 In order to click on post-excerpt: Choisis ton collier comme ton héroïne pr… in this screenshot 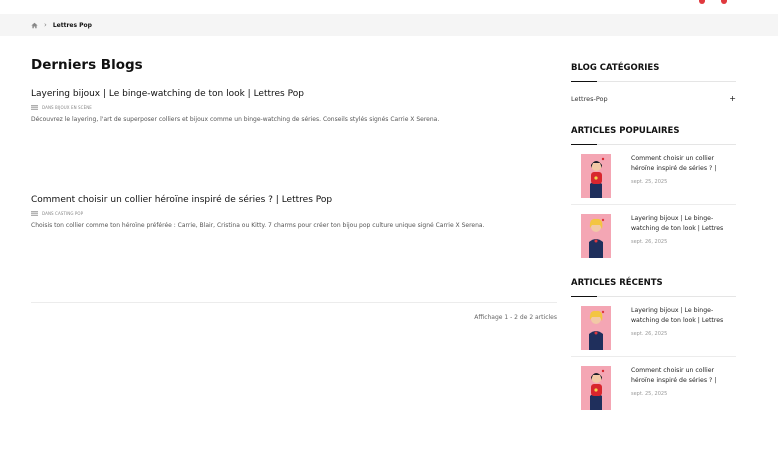, I will do `click(258, 225)`.